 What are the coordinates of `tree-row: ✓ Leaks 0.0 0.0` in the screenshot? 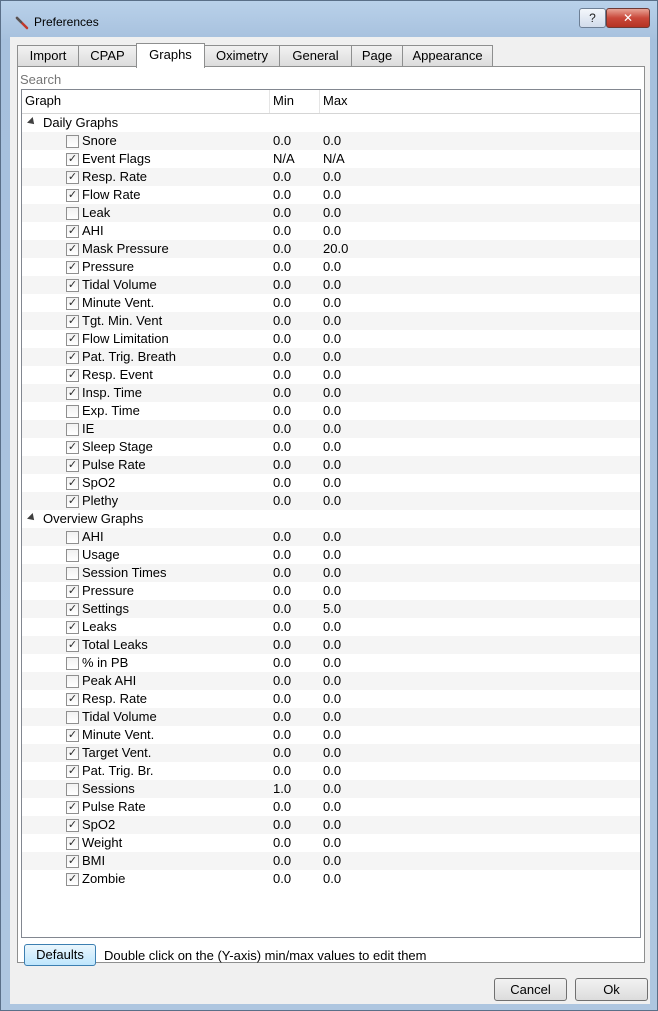 It's located at (331, 627).